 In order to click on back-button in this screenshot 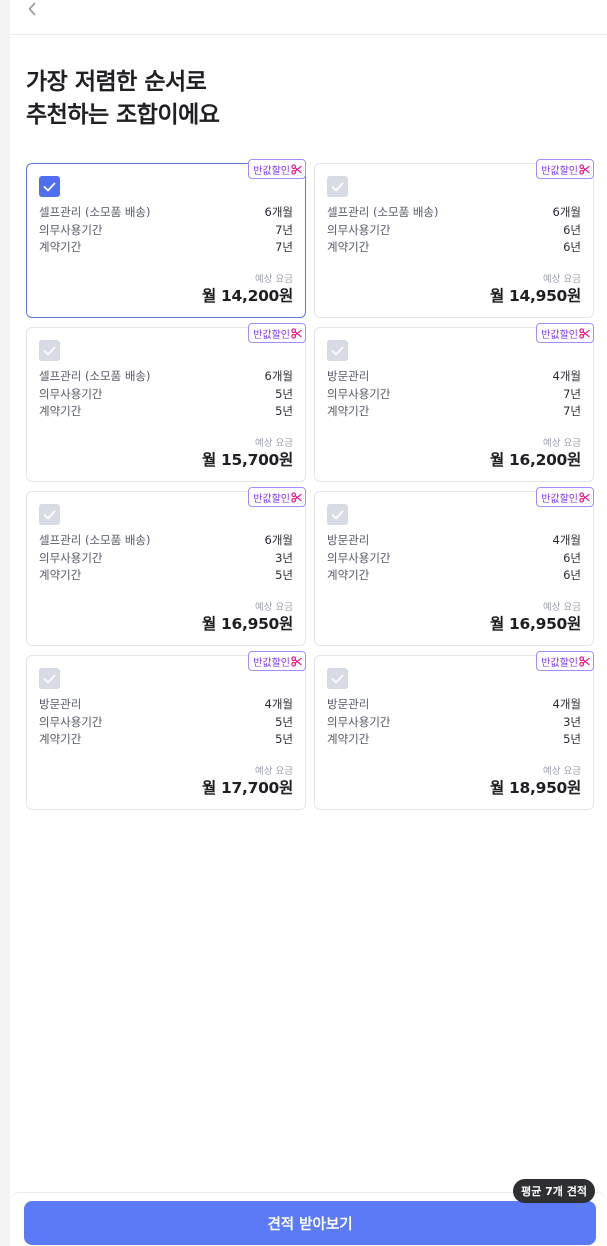, I will do `click(32, 9)`.